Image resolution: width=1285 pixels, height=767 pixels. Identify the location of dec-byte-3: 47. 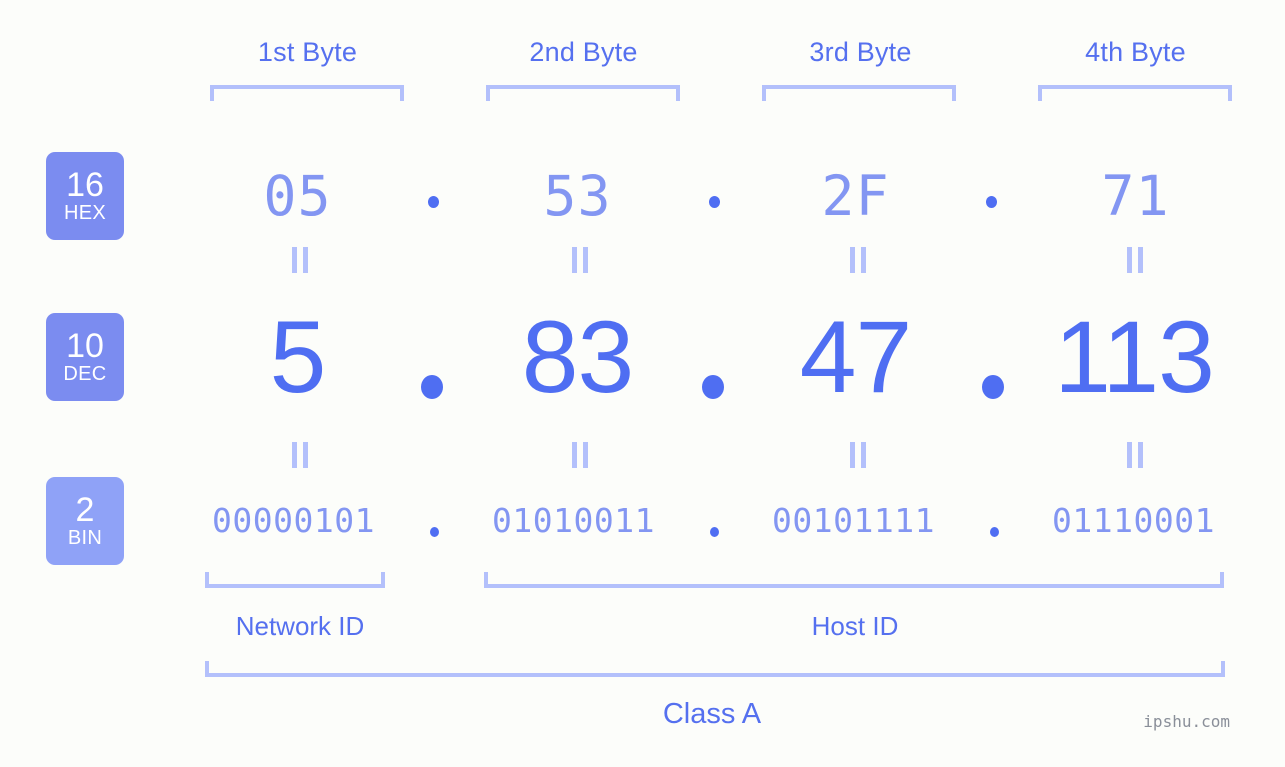
(855, 357).